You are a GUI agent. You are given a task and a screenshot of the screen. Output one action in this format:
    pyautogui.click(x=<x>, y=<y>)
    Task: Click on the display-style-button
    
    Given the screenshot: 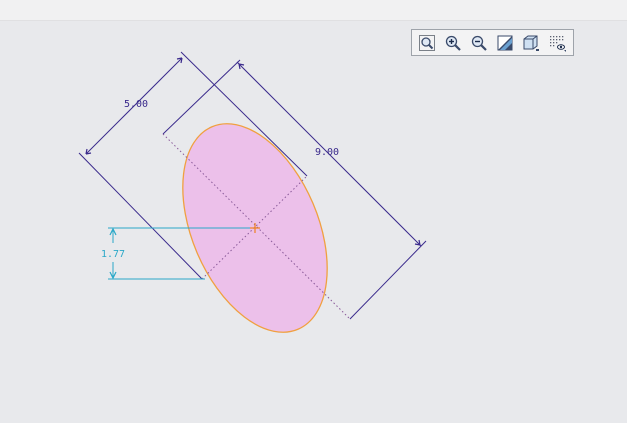 What is the action you would take?
    pyautogui.click(x=531, y=43)
    